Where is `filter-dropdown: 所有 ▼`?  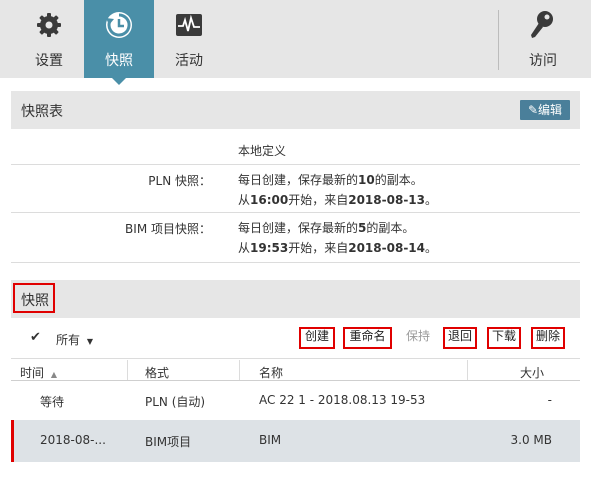 filter-dropdown: 所有 ▼ is located at coordinates (74, 339).